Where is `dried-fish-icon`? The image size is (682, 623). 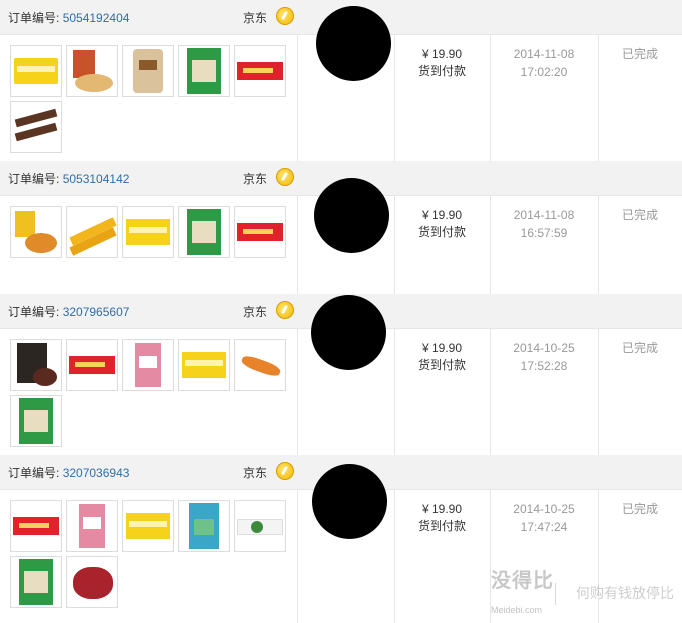 dried-fish-icon is located at coordinates (261, 366).